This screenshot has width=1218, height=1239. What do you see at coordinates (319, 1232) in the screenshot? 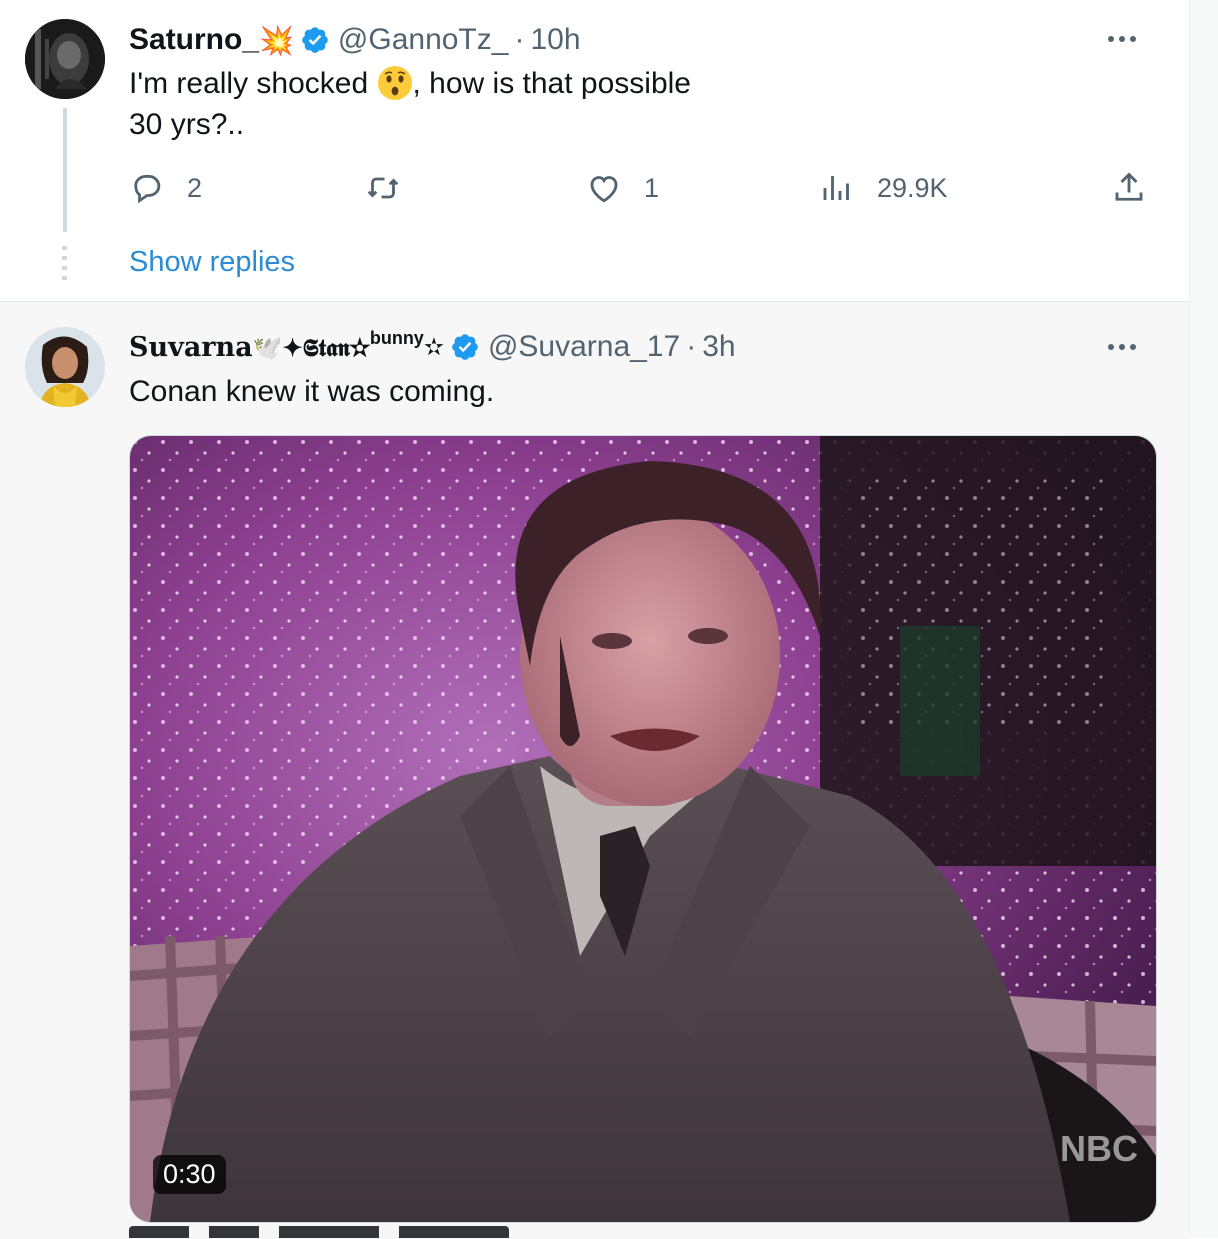
I see `cut-off-caption` at bounding box center [319, 1232].